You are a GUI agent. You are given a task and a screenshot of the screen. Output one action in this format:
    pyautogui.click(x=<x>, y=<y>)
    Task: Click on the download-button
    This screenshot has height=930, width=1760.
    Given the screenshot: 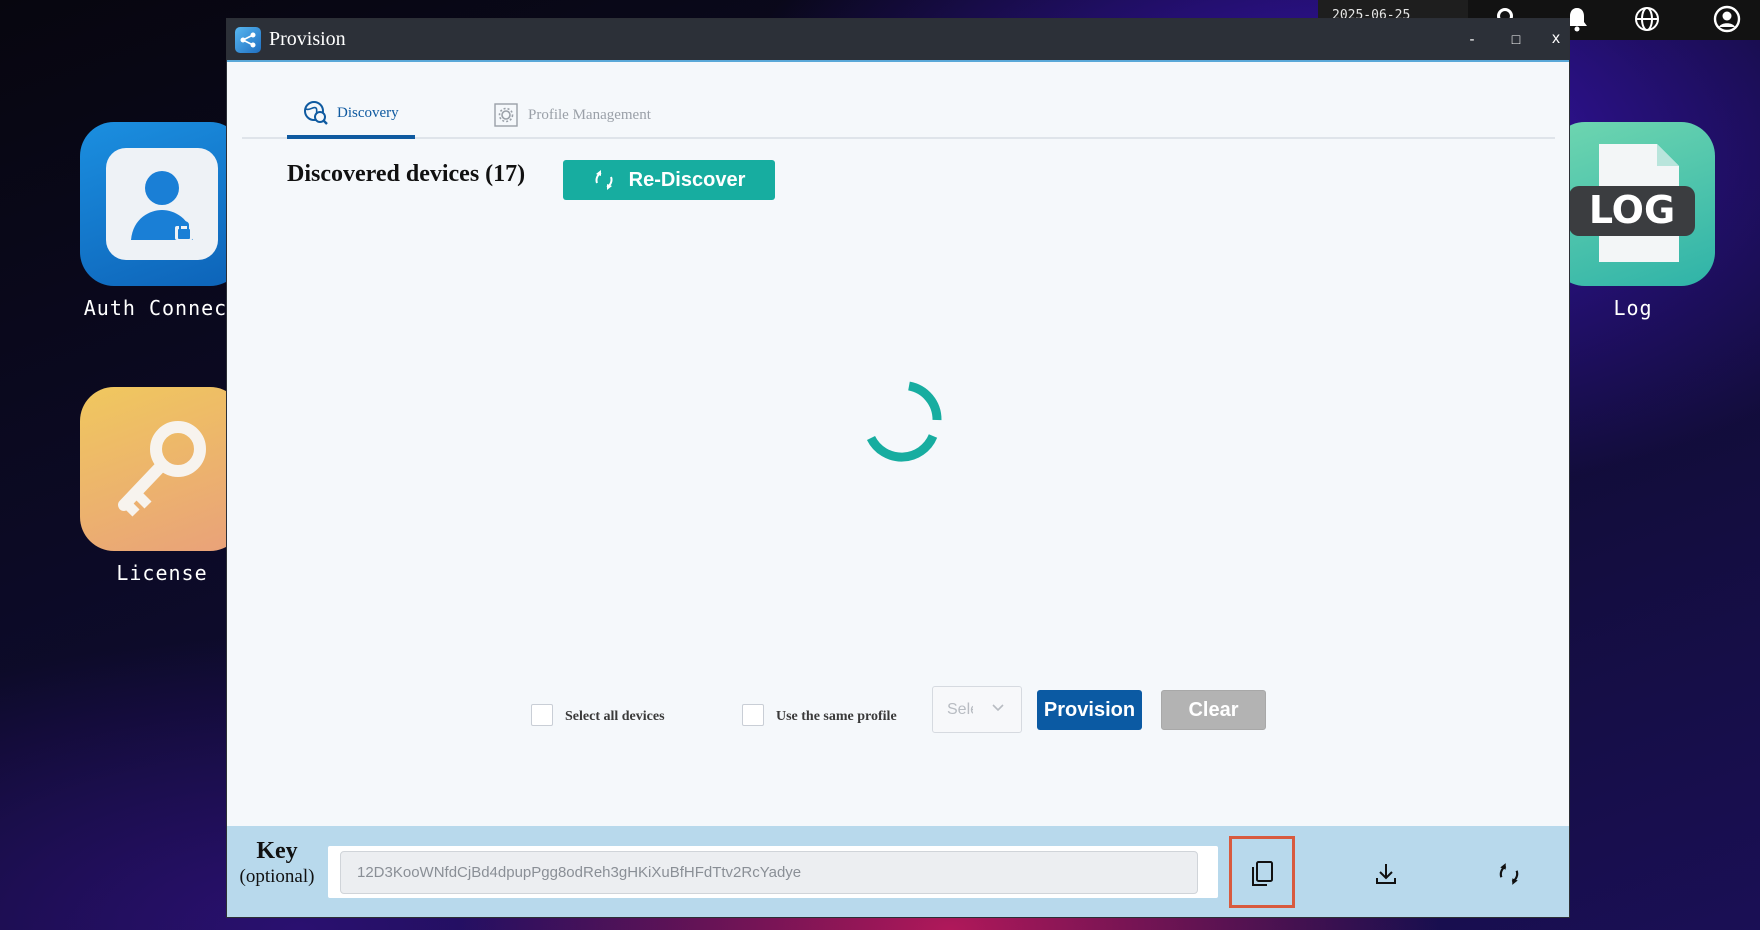 What is the action you would take?
    pyautogui.click(x=1386, y=874)
    